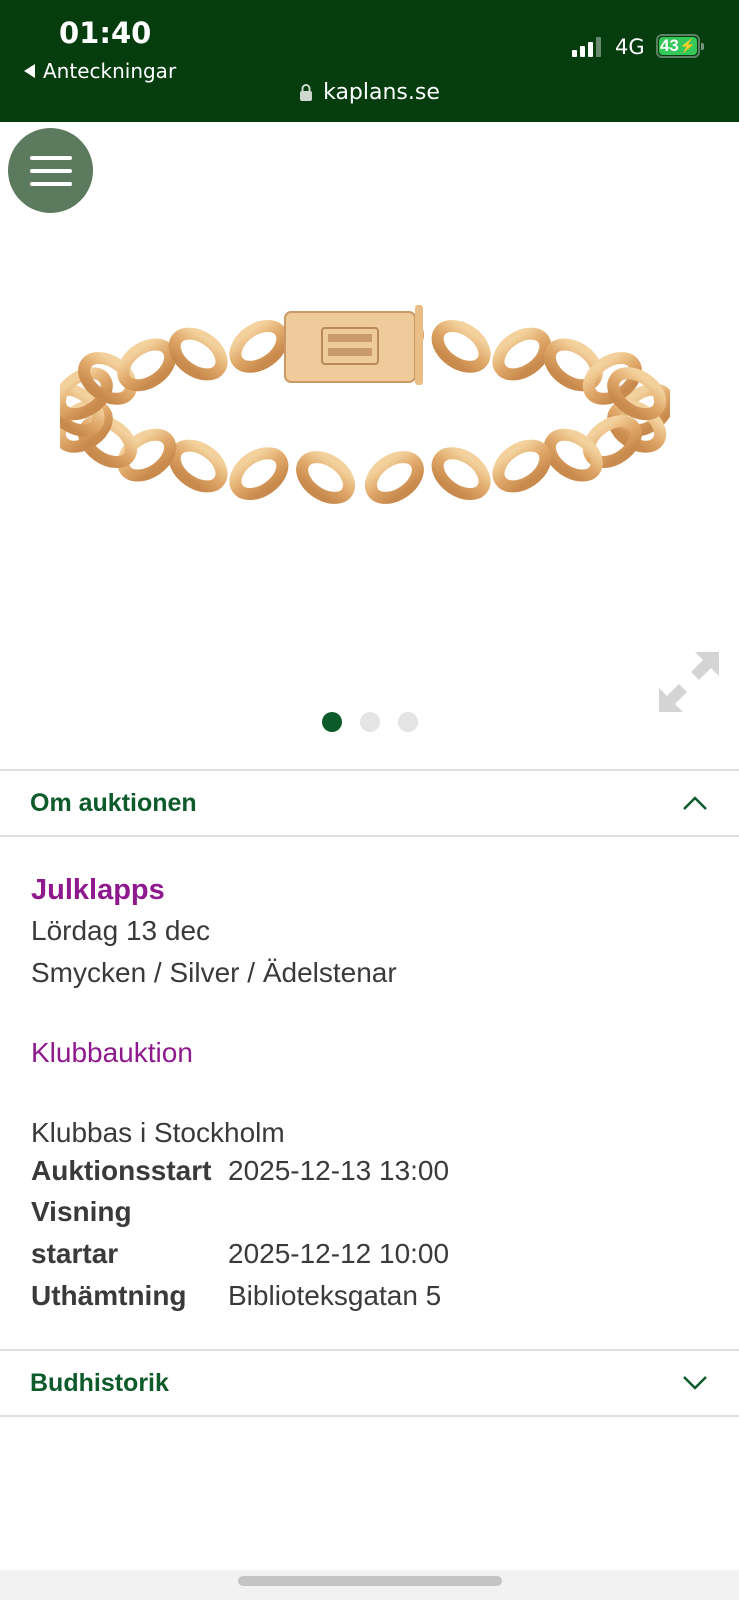  I want to click on expand-arrows-icon, so click(689, 682).